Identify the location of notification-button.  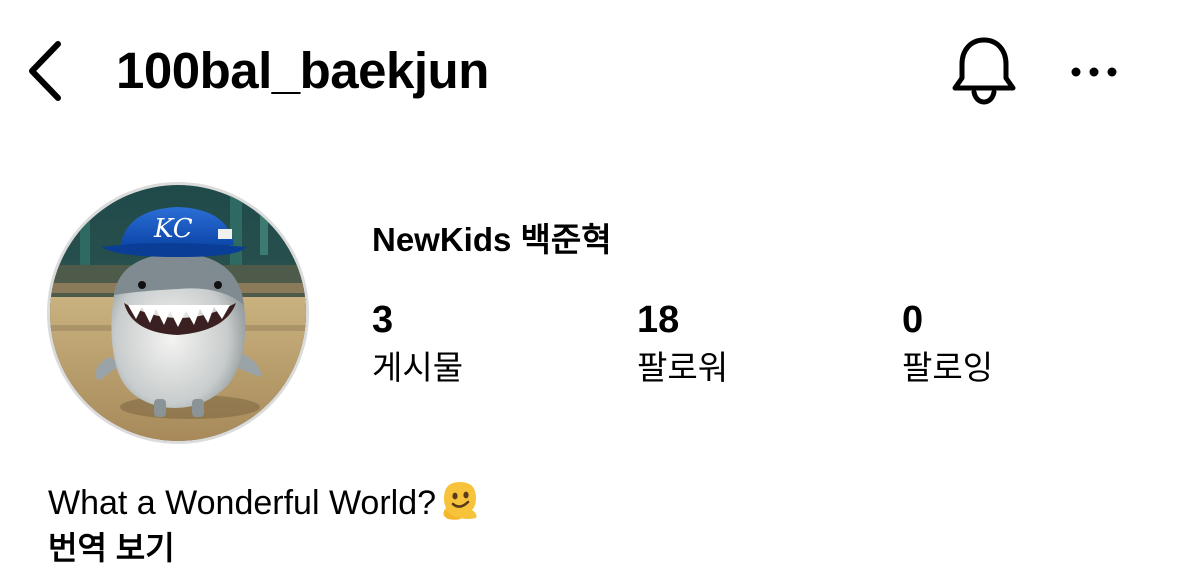
(984, 71).